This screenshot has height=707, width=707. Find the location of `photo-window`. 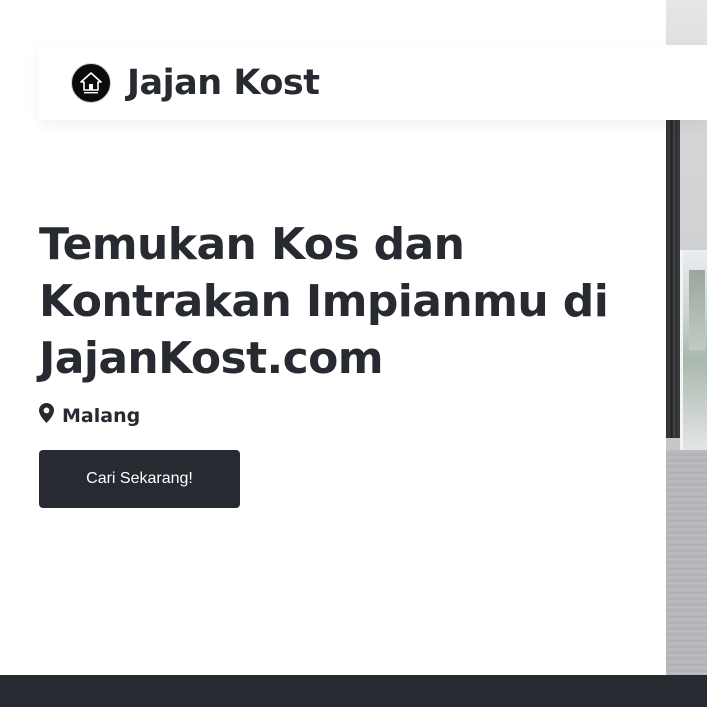

photo-window is located at coordinates (693, 350).